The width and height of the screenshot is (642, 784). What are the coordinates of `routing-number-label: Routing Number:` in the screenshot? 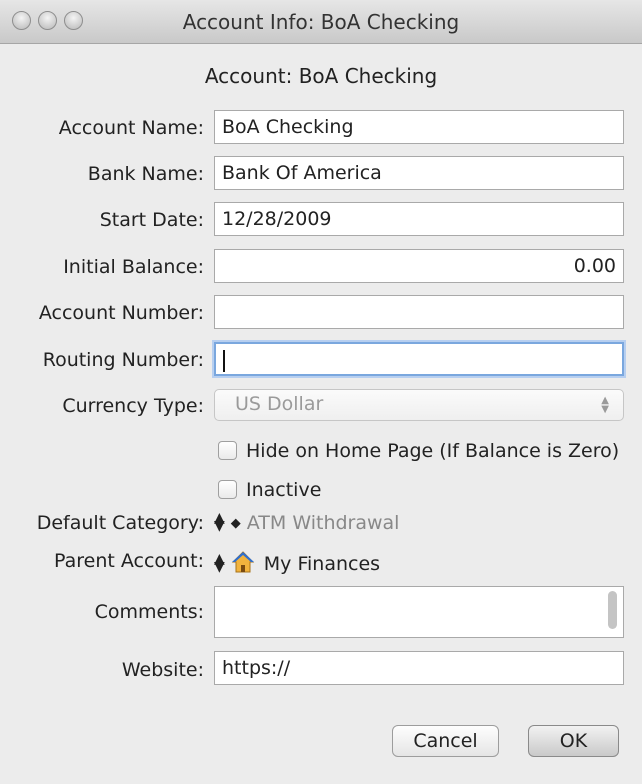 It's located at (123, 360).